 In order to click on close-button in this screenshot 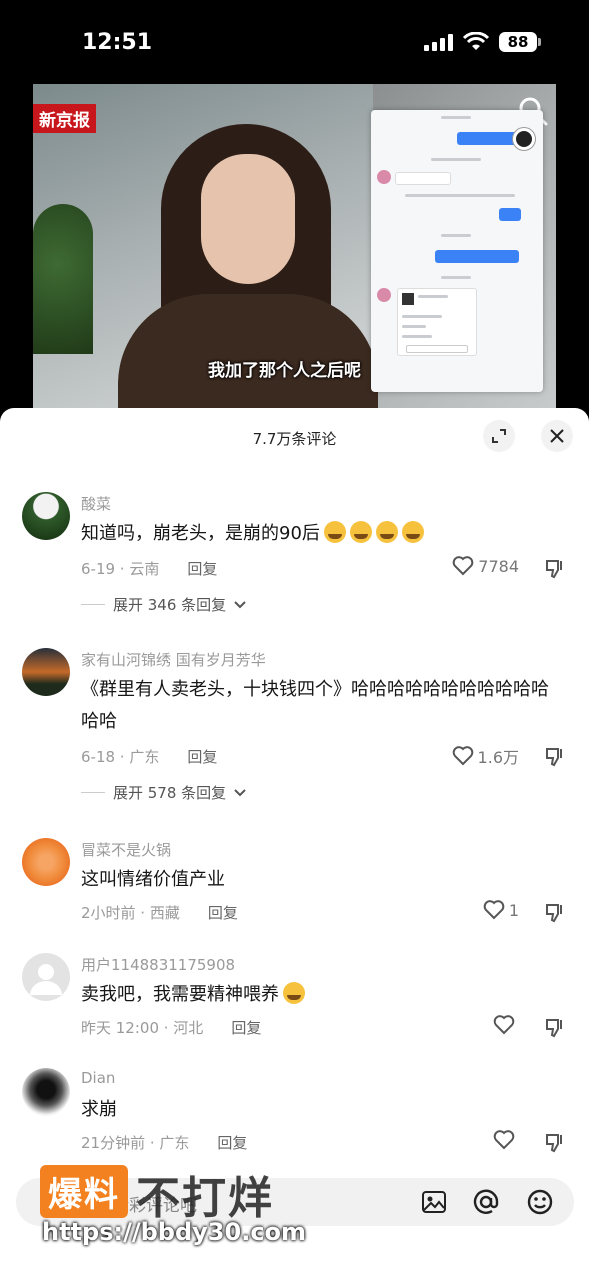, I will do `click(557, 436)`.